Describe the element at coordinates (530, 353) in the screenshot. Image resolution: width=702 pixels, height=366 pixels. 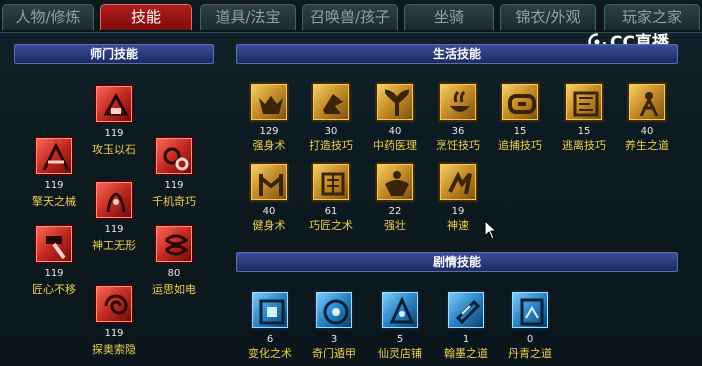
I see `skill-name: 丹青之道` at that location.